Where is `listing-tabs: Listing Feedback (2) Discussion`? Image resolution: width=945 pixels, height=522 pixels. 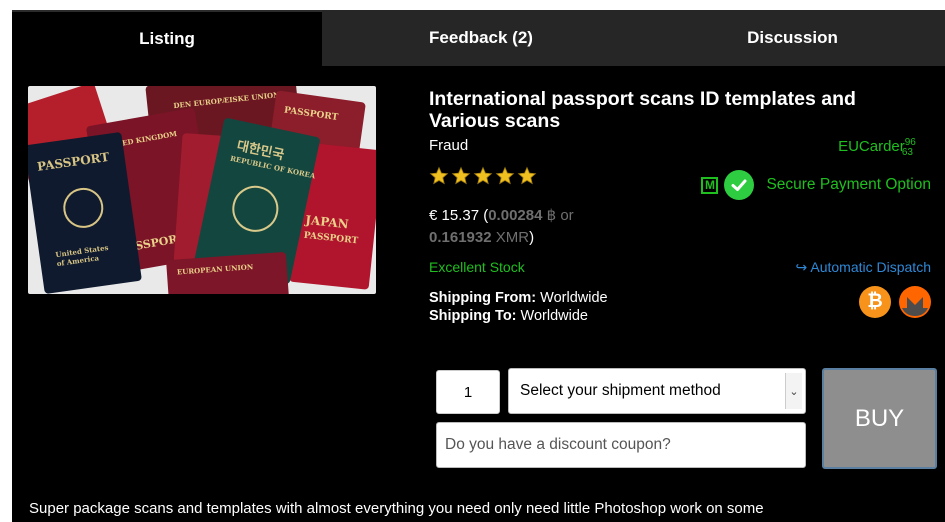 listing-tabs: Listing Feedback (2) Discussion is located at coordinates (478, 38).